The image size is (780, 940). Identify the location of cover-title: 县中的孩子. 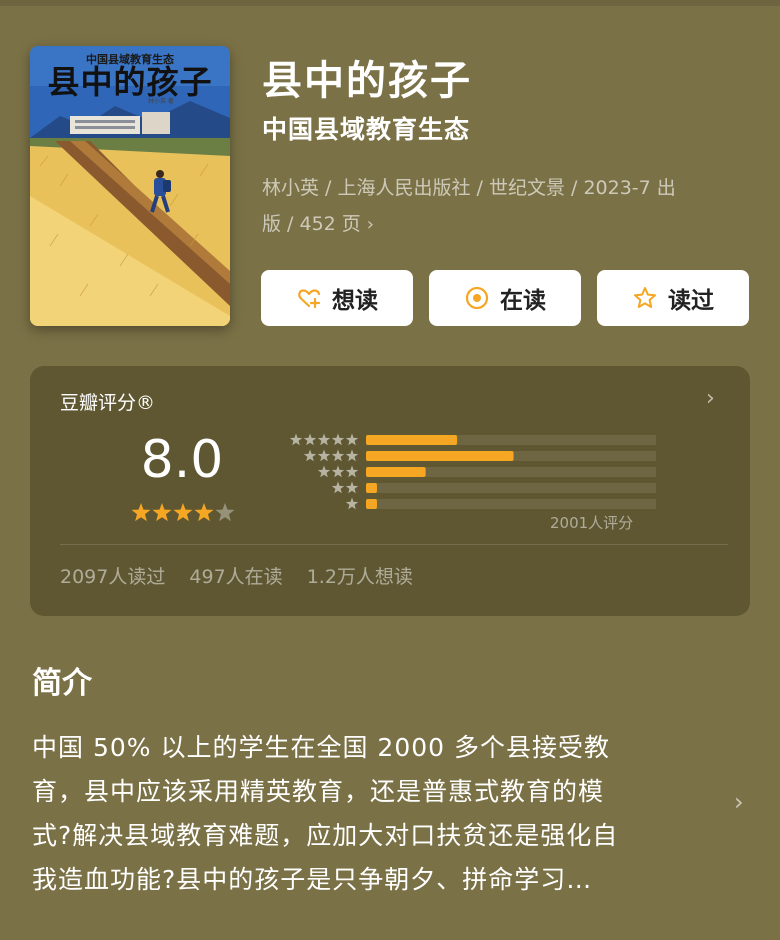
(130, 82).